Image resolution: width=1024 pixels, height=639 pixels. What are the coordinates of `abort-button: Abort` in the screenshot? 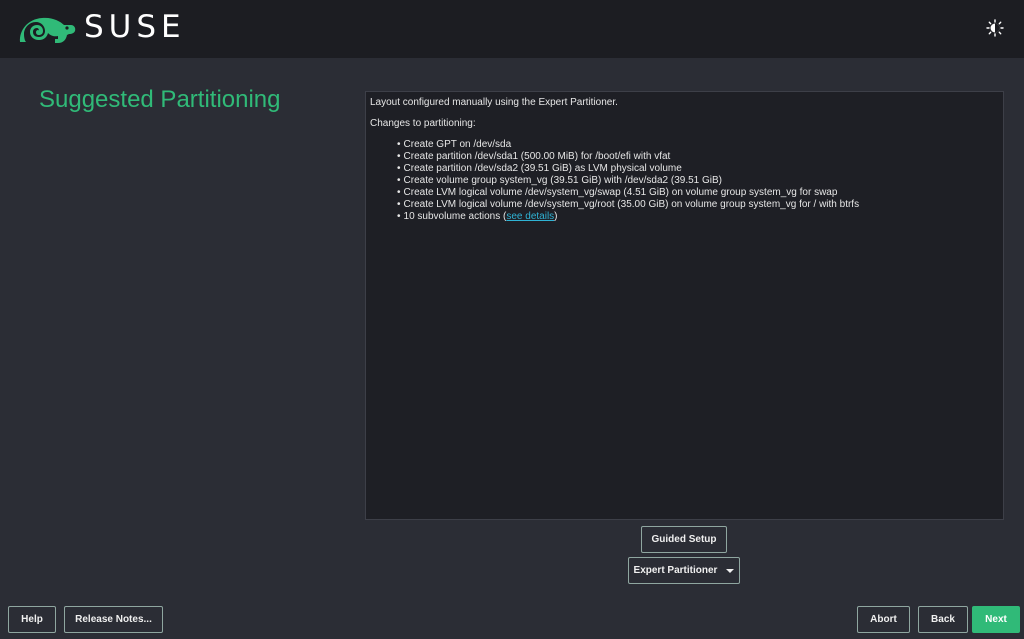 It's located at (883, 619).